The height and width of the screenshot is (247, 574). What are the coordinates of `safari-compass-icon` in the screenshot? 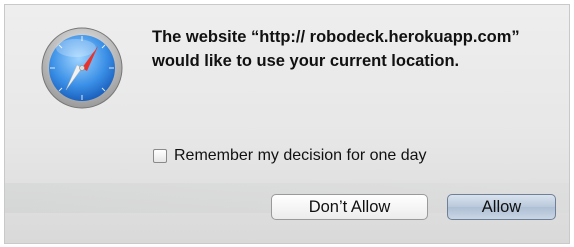 It's located at (82, 68).